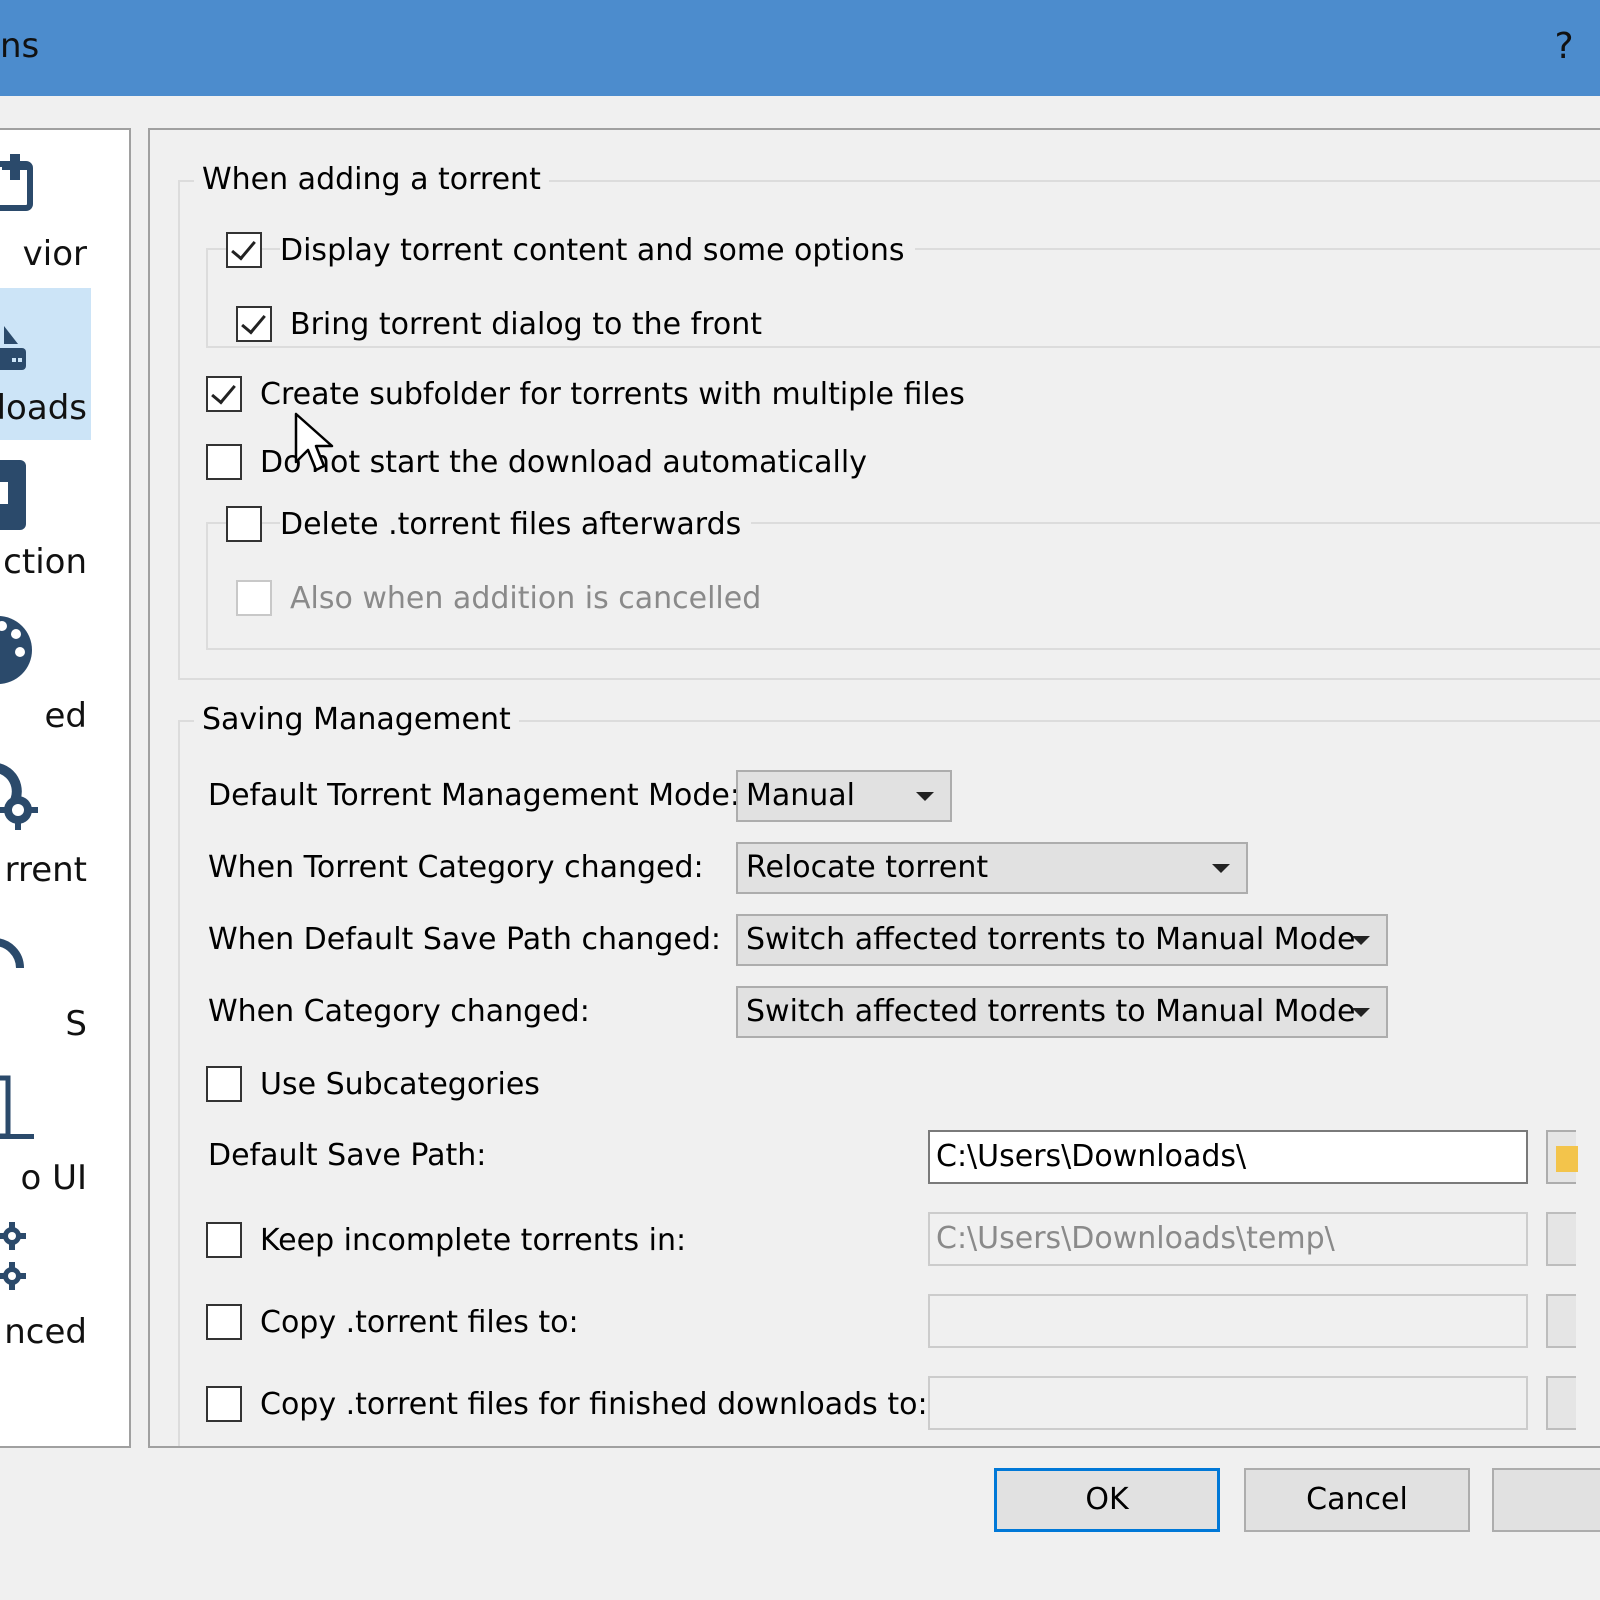 The image size is (1600, 1600). I want to click on sidebar-item-bittorrent: rrent, so click(45, 826).